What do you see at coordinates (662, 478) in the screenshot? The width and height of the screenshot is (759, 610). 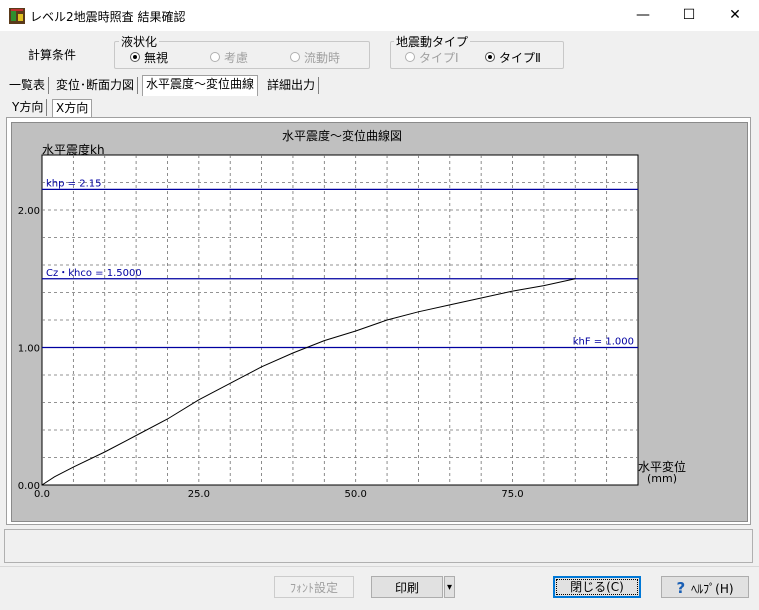 I see `chart-x-axis-unit: (mm)` at bounding box center [662, 478].